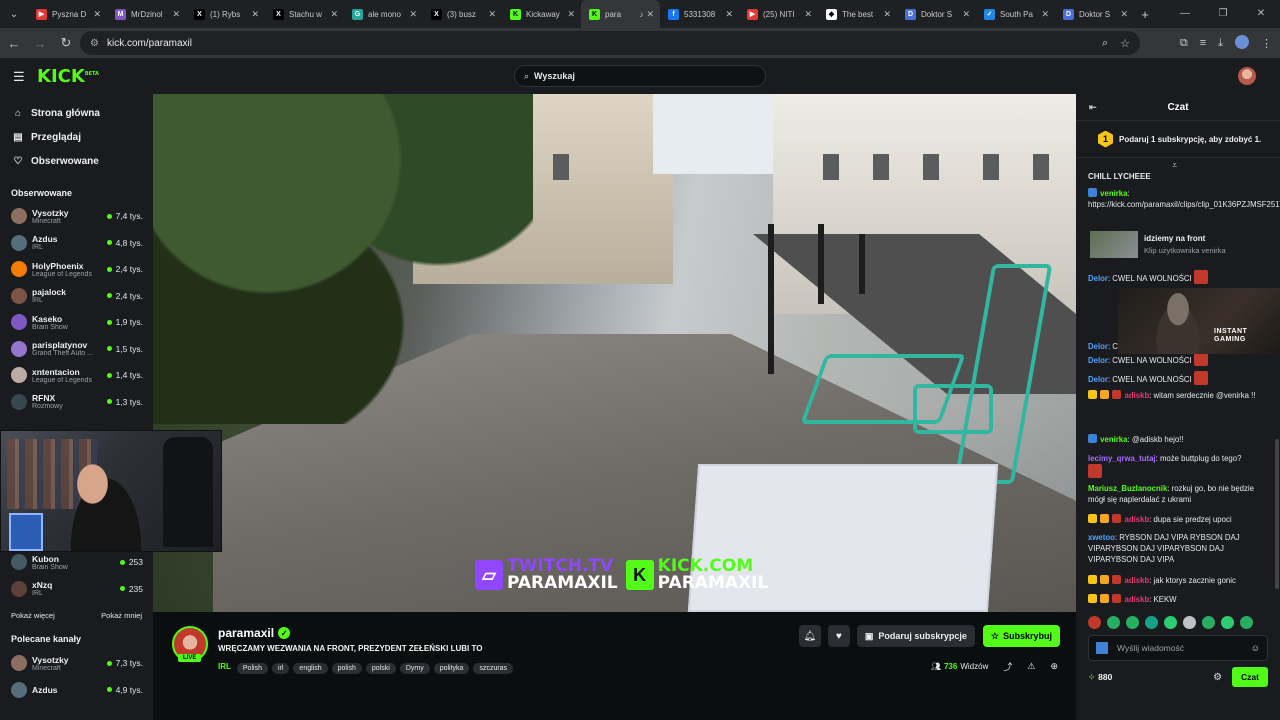 This screenshot has width=1280, height=720. What do you see at coordinates (1105, 43) in the screenshot?
I see `zoom-icon: ⌕` at bounding box center [1105, 43].